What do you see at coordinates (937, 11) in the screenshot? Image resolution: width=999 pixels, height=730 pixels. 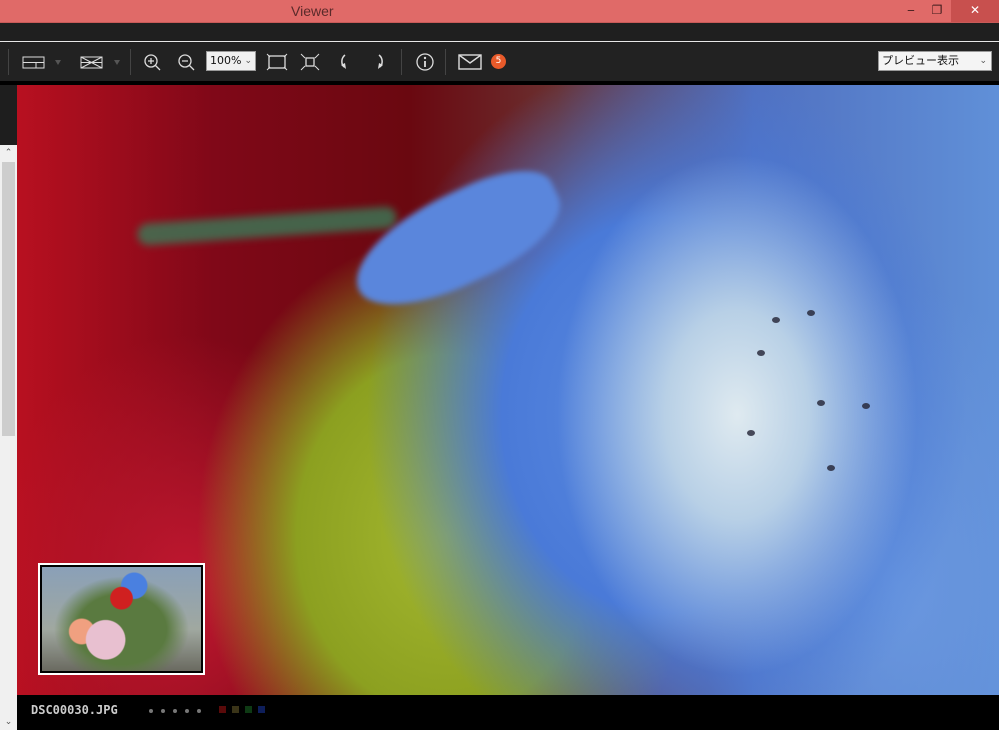 I see `restore-button: ❐` at bounding box center [937, 11].